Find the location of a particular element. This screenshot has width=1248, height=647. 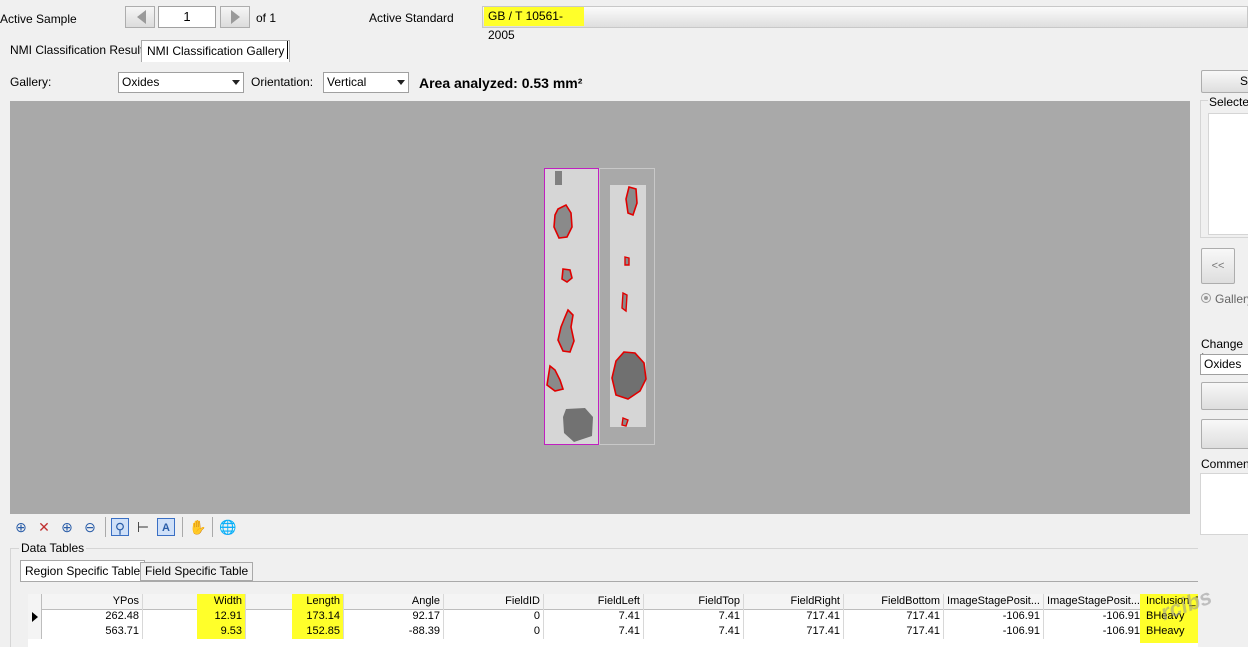

table-cell: 9.53 is located at coordinates (221, 631).